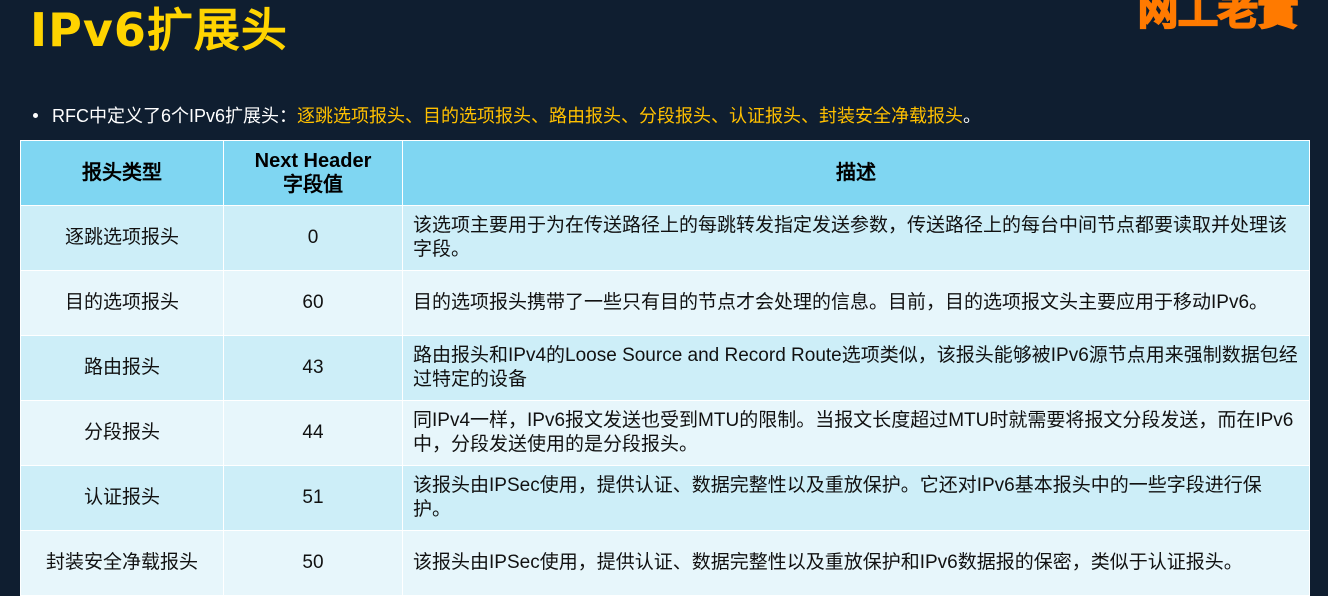 The height and width of the screenshot is (596, 1328). Describe the element at coordinates (313, 368) in the screenshot. I see `cell-value: 43` at that location.